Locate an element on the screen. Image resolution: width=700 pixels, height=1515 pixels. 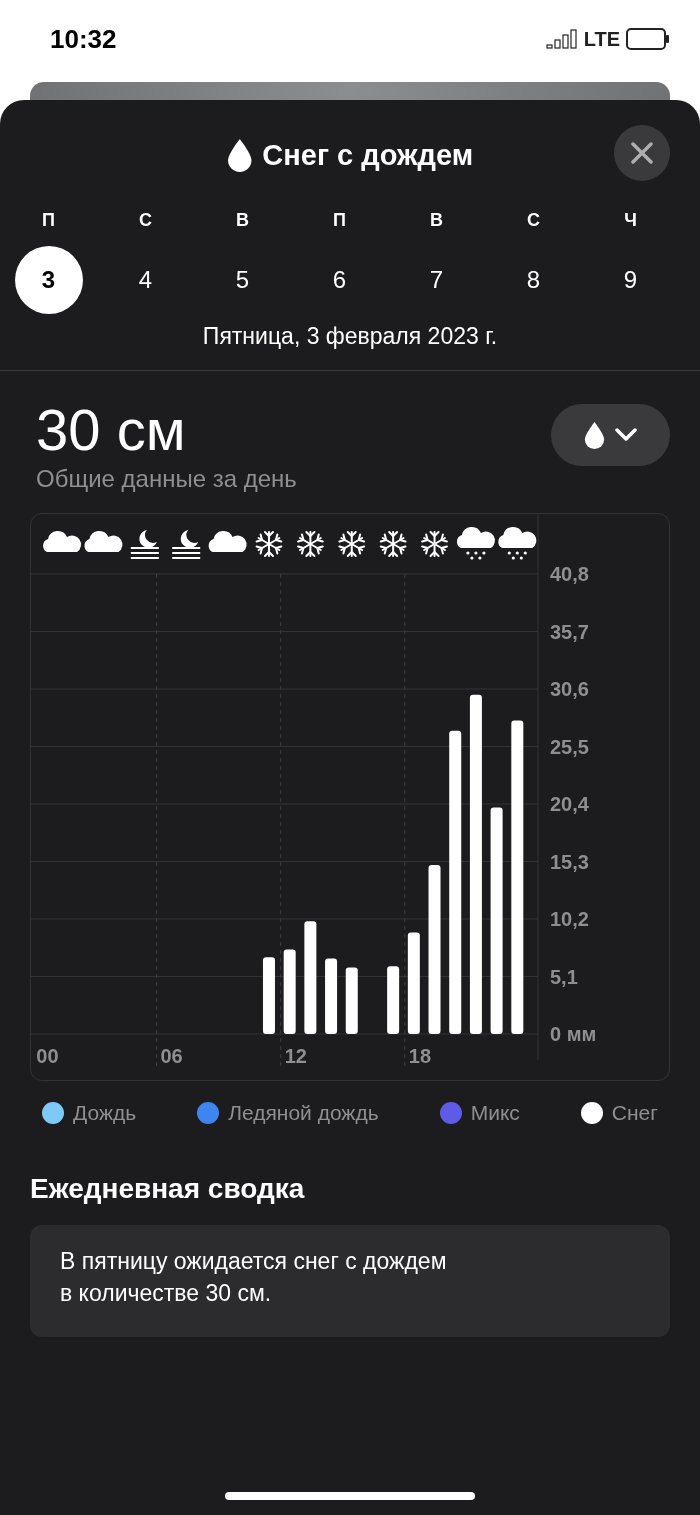
battery-icon is located at coordinates (648, 39).